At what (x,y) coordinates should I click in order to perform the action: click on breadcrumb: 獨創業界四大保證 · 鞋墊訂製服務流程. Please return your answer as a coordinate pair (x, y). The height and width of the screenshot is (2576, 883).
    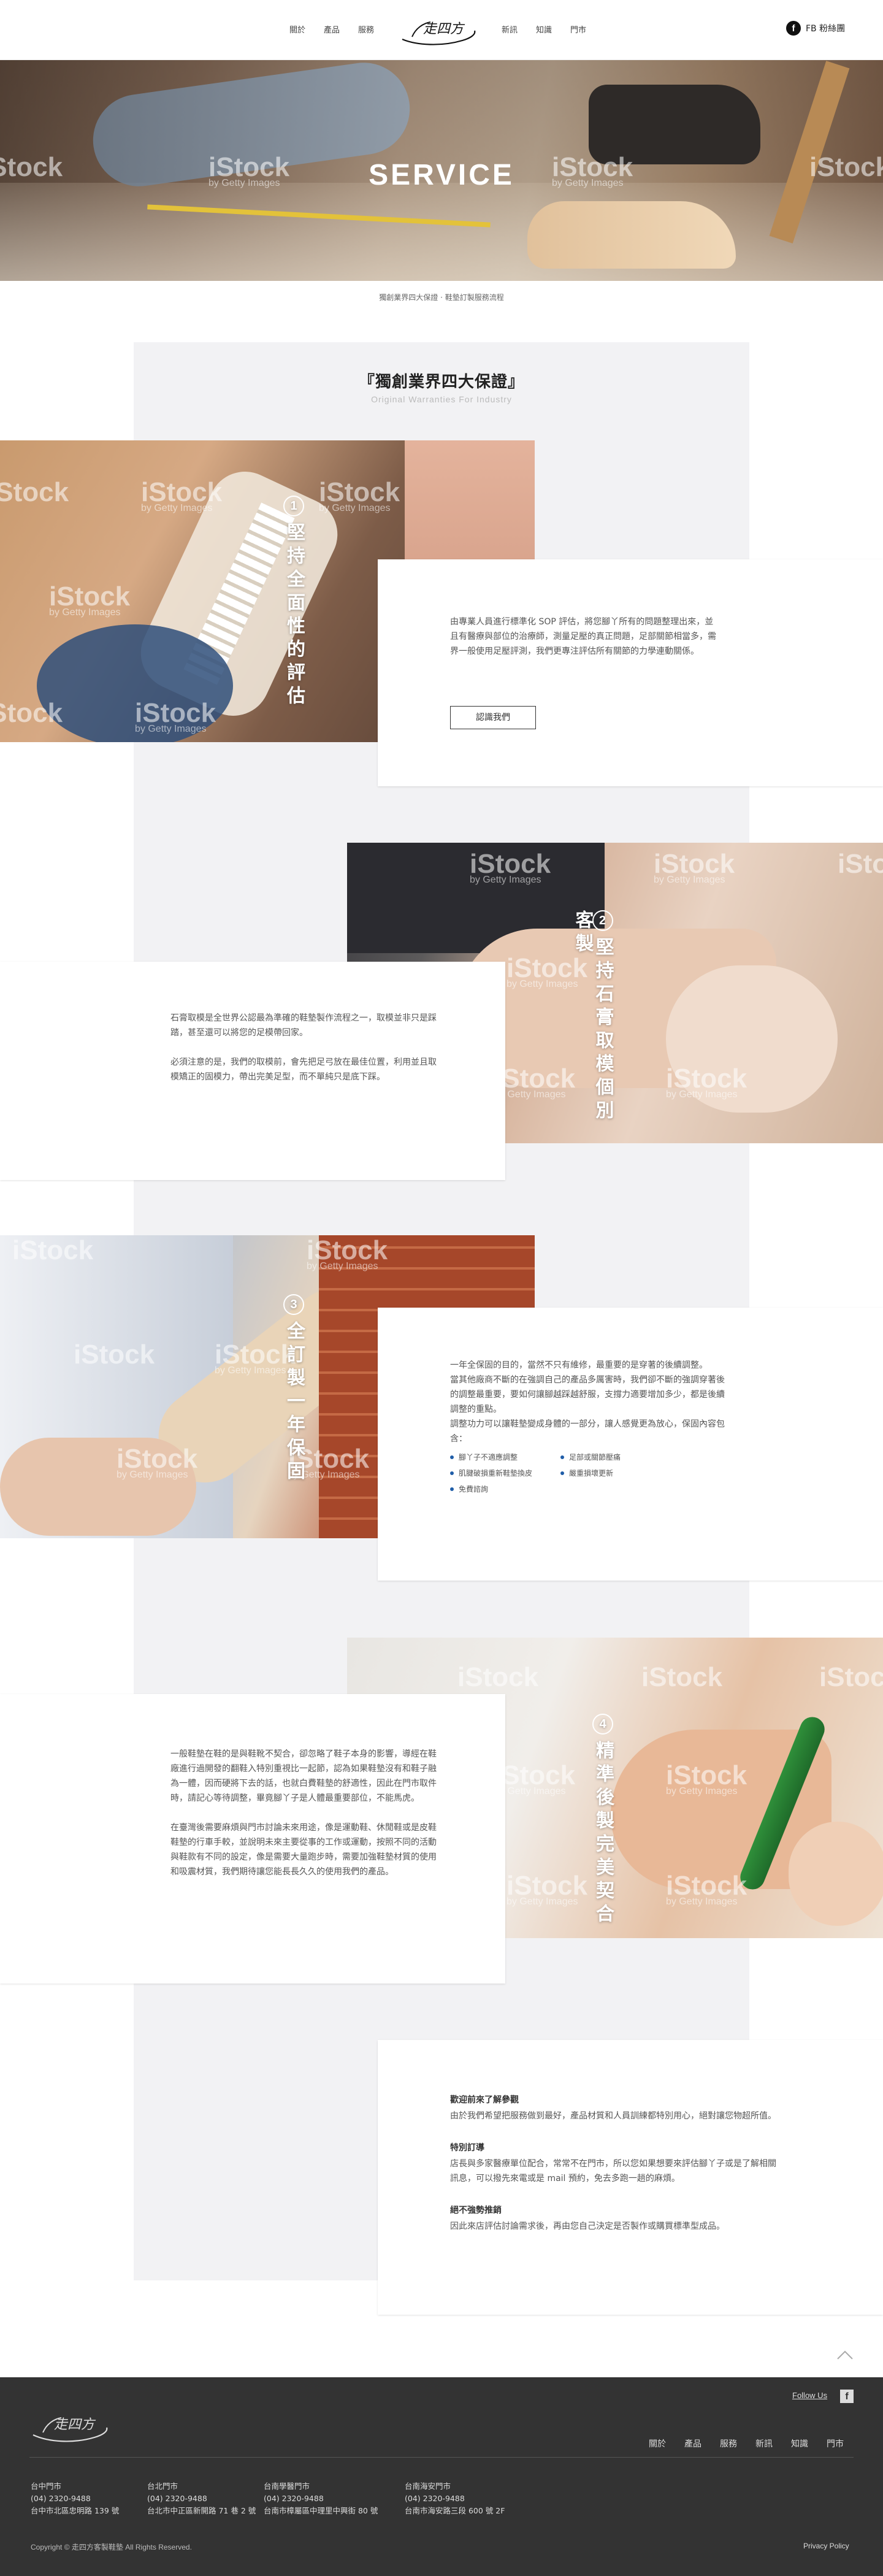
    Looking at the image, I should click on (442, 297).